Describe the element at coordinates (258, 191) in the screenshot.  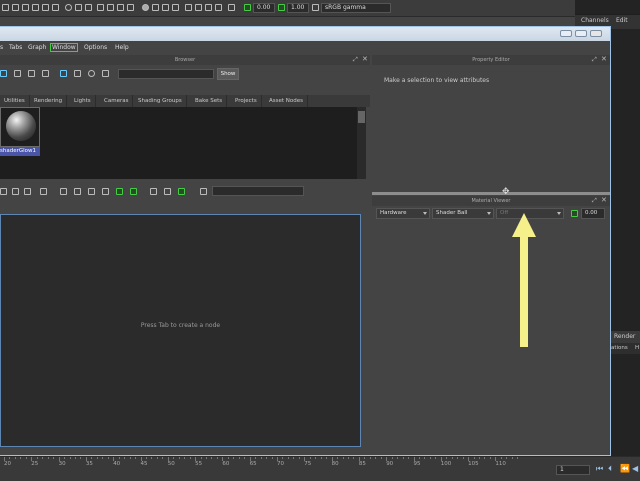
I see `node-search-input` at that location.